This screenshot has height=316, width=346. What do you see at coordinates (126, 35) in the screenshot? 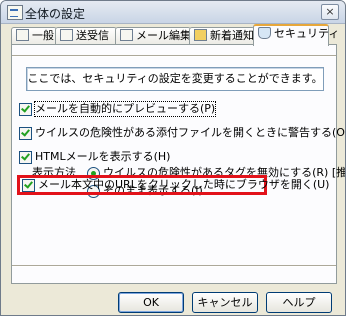
I see `mail-edit-icon` at bounding box center [126, 35].